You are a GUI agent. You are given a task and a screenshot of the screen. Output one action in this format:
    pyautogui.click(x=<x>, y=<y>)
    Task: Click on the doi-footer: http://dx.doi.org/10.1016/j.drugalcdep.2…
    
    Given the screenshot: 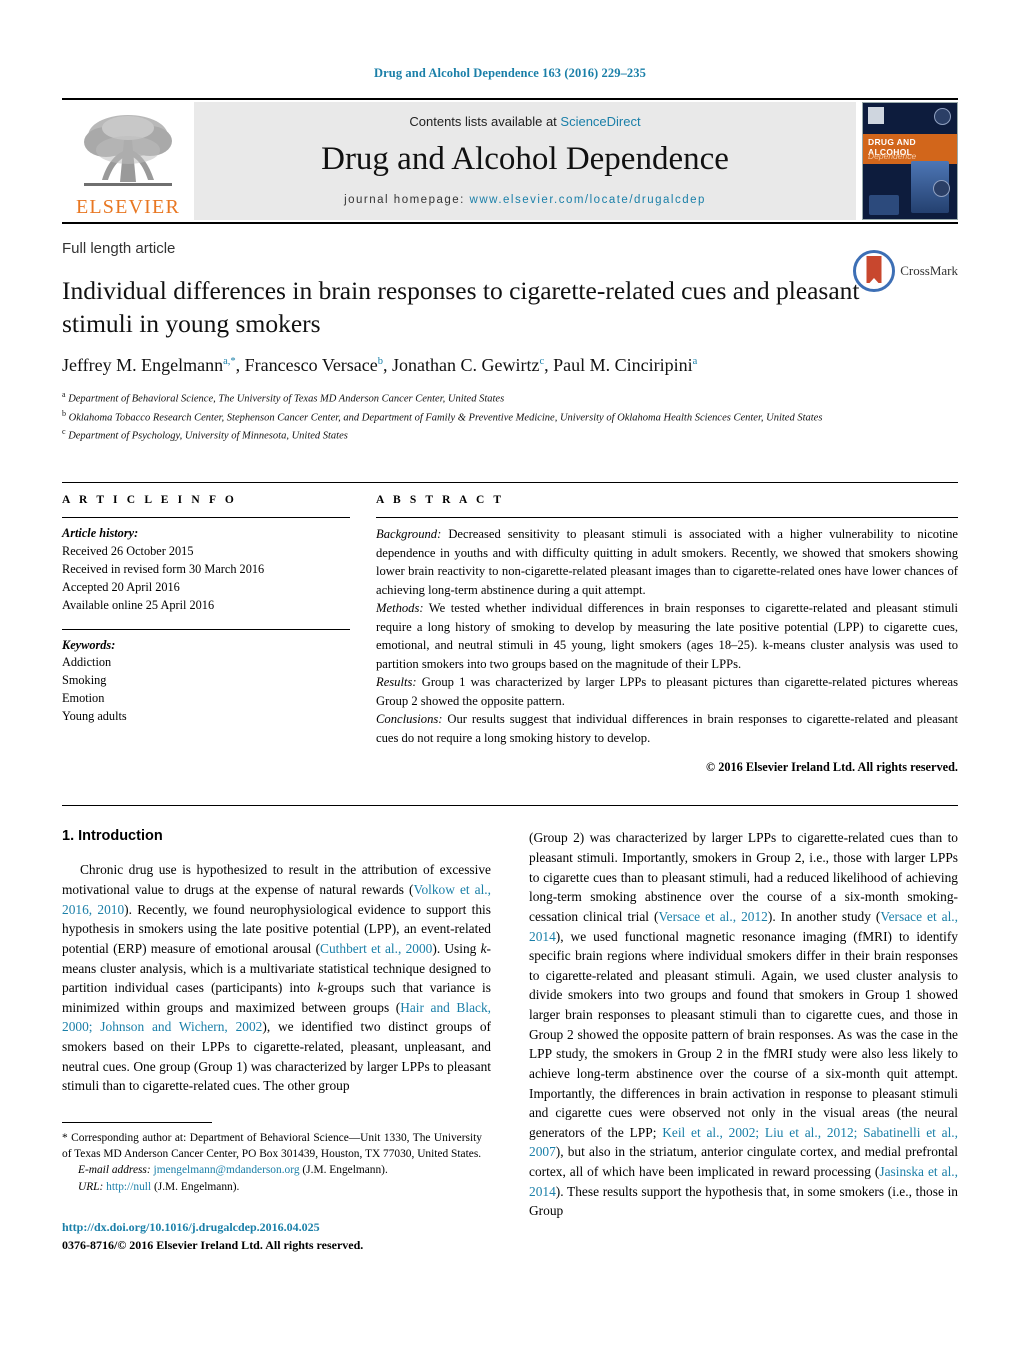 What is the action you would take?
    pyautogui.click(x=212, y=1236)
    